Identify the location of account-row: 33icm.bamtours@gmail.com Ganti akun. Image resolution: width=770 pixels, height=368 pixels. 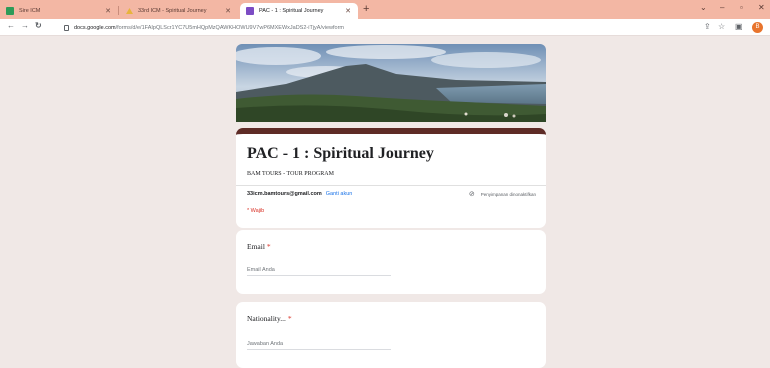
(299, 194).